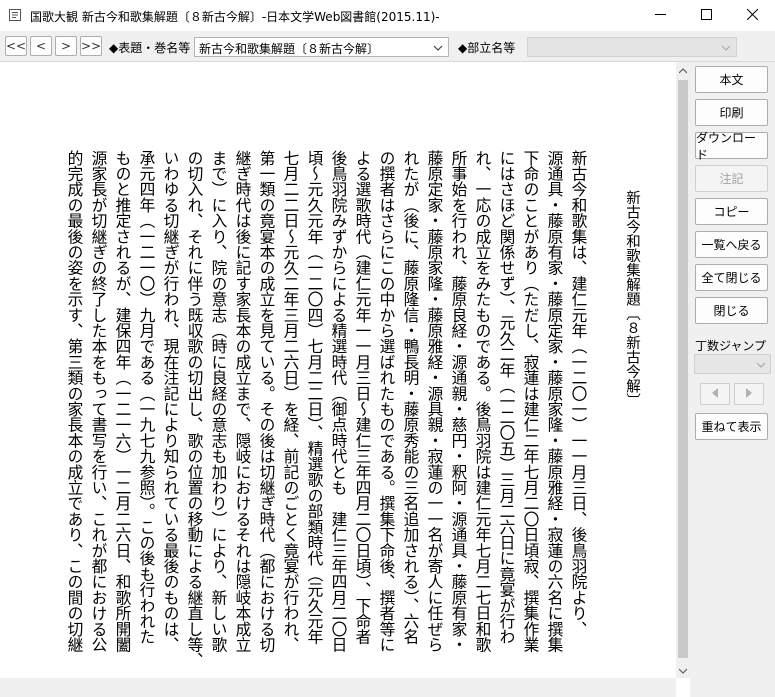 The image size is (775, 697). Describe the element at coordinates (632, 47) in the screenshot. I see `section-select` at that location.